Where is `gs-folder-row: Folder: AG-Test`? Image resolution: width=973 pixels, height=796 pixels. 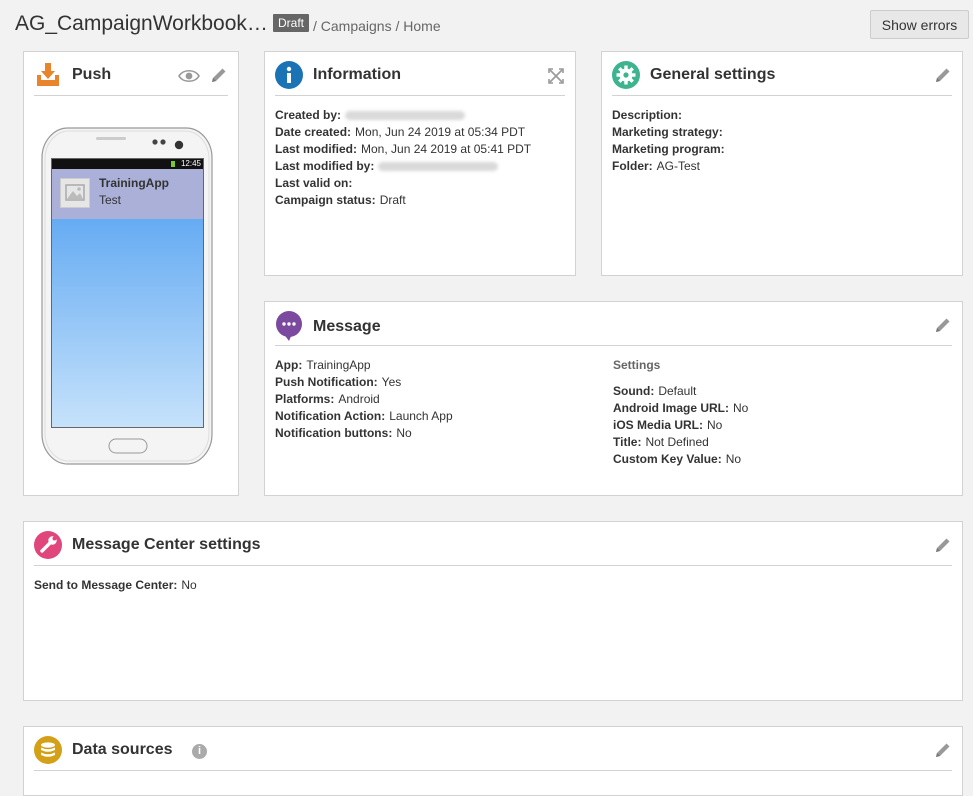 gs-folder-row: Folder: AG-Test is located at coordinates (670, 166).